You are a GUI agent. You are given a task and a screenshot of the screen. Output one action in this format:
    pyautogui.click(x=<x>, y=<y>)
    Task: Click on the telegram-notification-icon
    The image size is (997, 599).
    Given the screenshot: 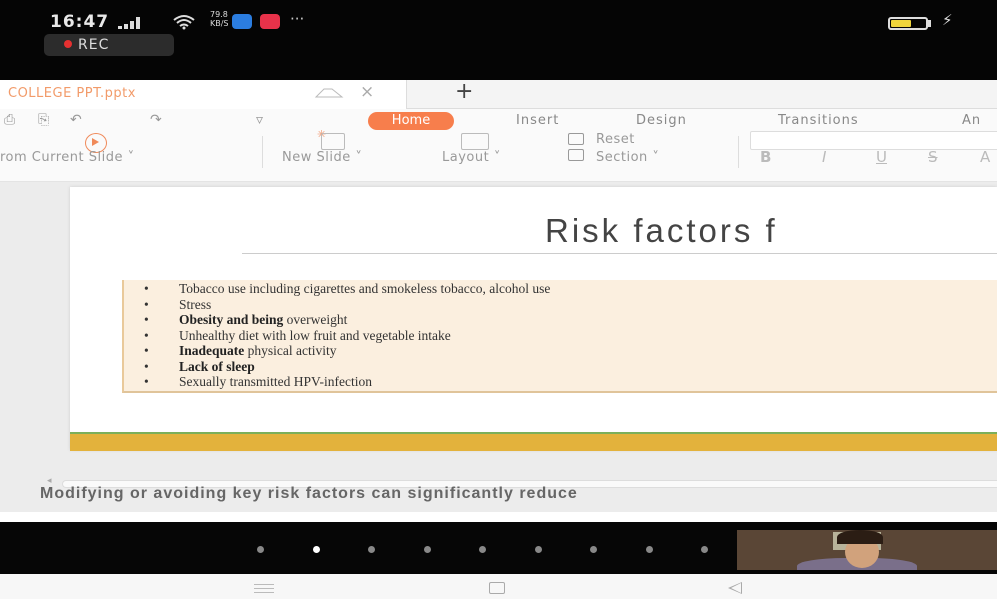 What is the action you would take?
    pyautogui.click(x=242, y=21)
    